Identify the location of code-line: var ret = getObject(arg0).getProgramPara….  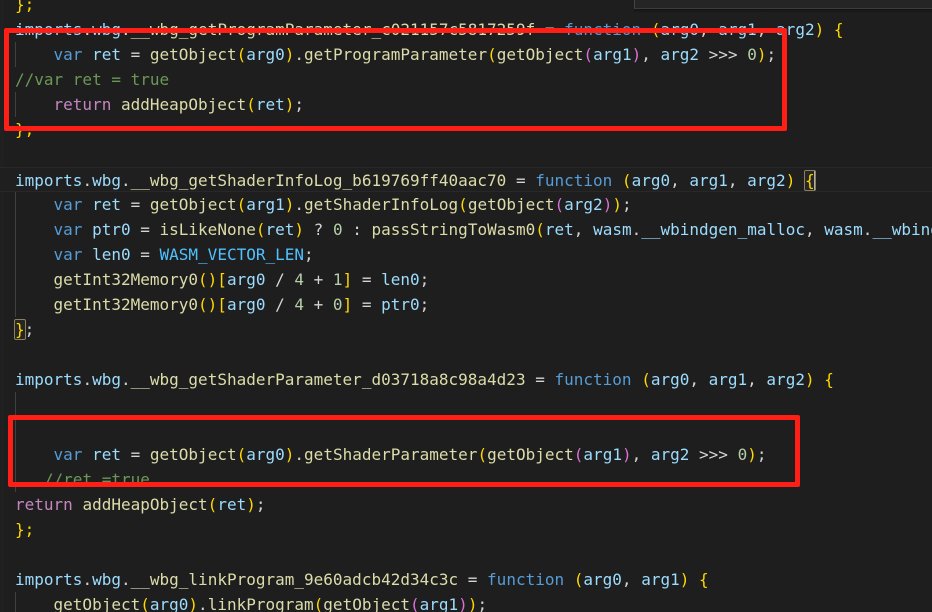
(466, 54).